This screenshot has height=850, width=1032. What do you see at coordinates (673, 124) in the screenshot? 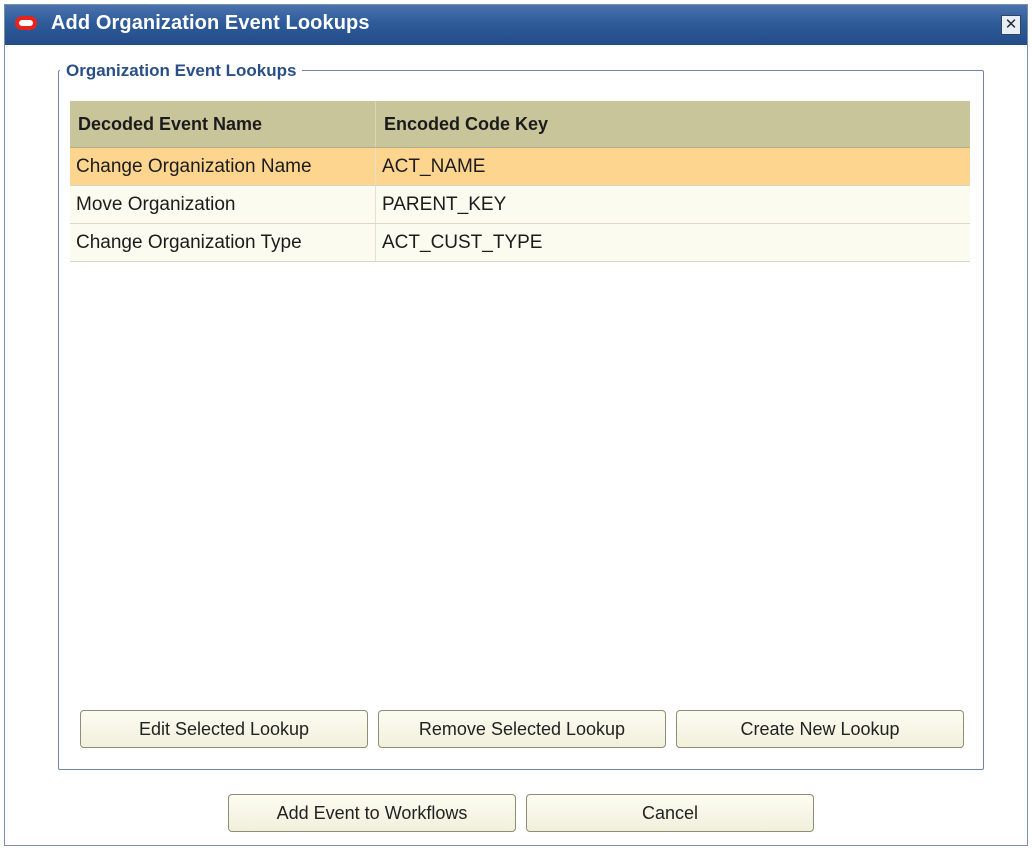
I see `column-header-encoded-code-key: Encoded Code Key` at bounding box center [673, 124].